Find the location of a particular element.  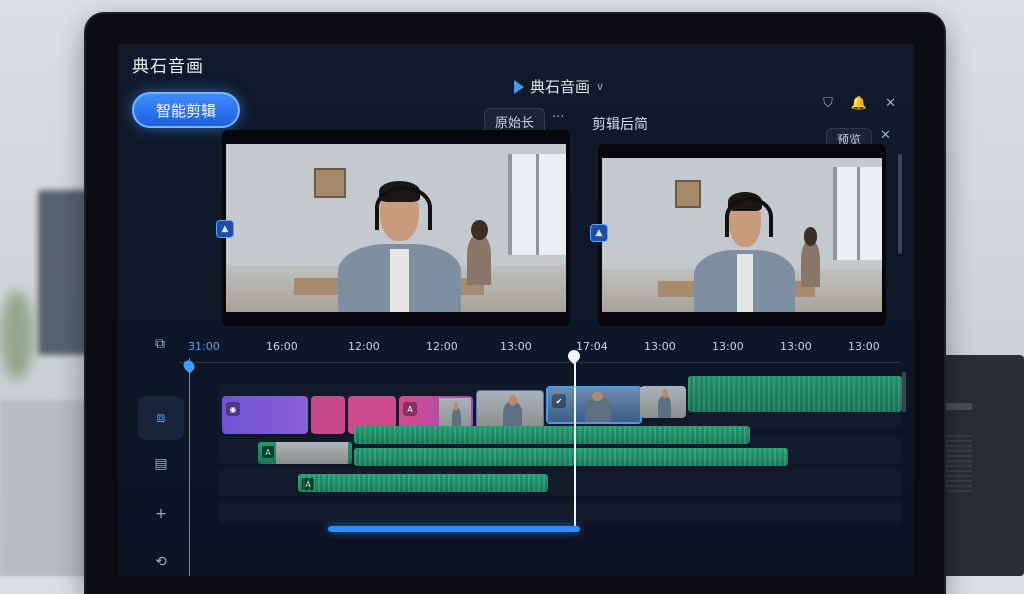

render-progress-bar is located at coordinates (454, 529).